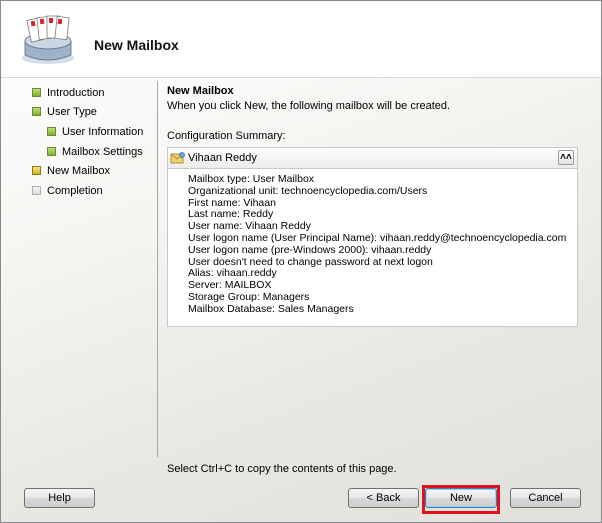  What do you see at coordinates (136, 45) in the screenshot?
I see `wizard-title: New Mailbox` at bounding box center [136, 45].